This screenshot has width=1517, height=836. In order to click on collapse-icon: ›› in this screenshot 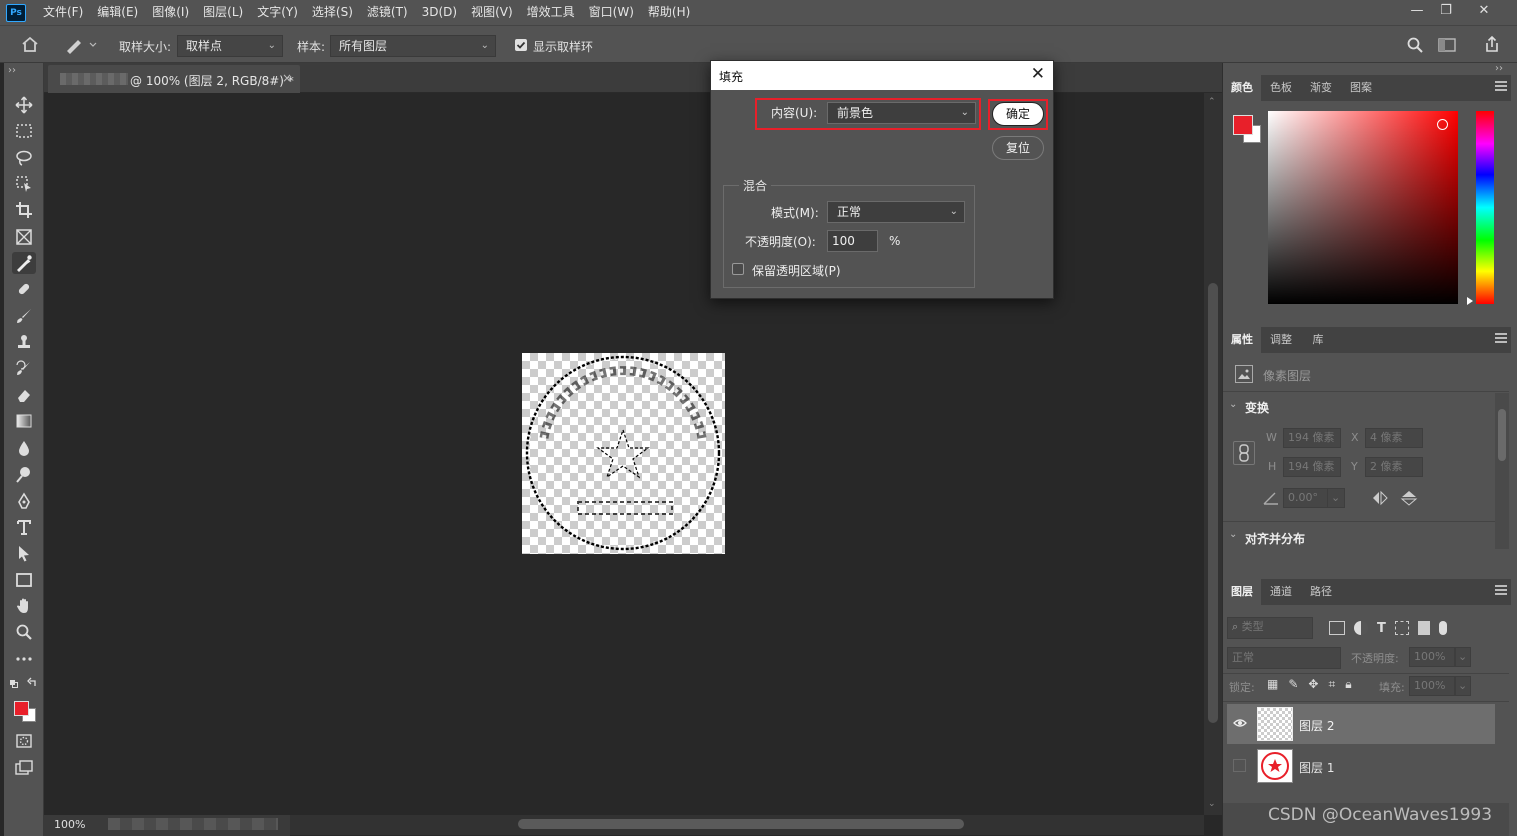, I will do `click(12, 70)`.